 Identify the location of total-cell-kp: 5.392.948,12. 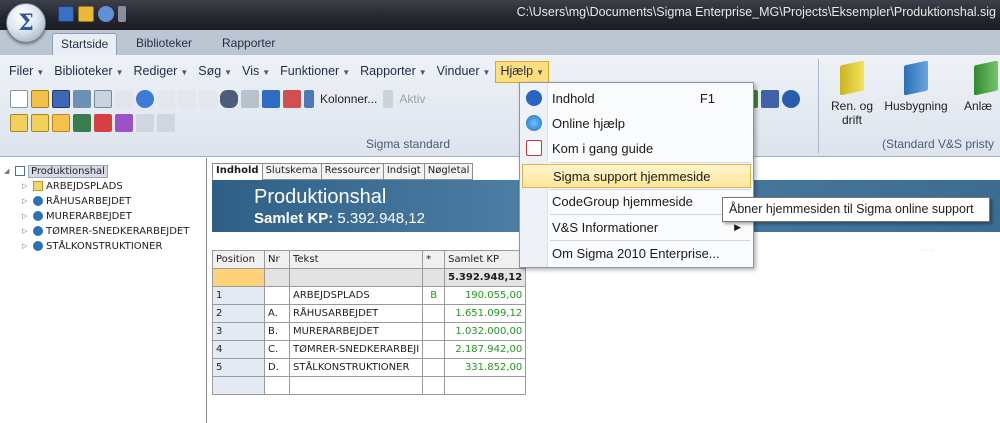
(485, 277).